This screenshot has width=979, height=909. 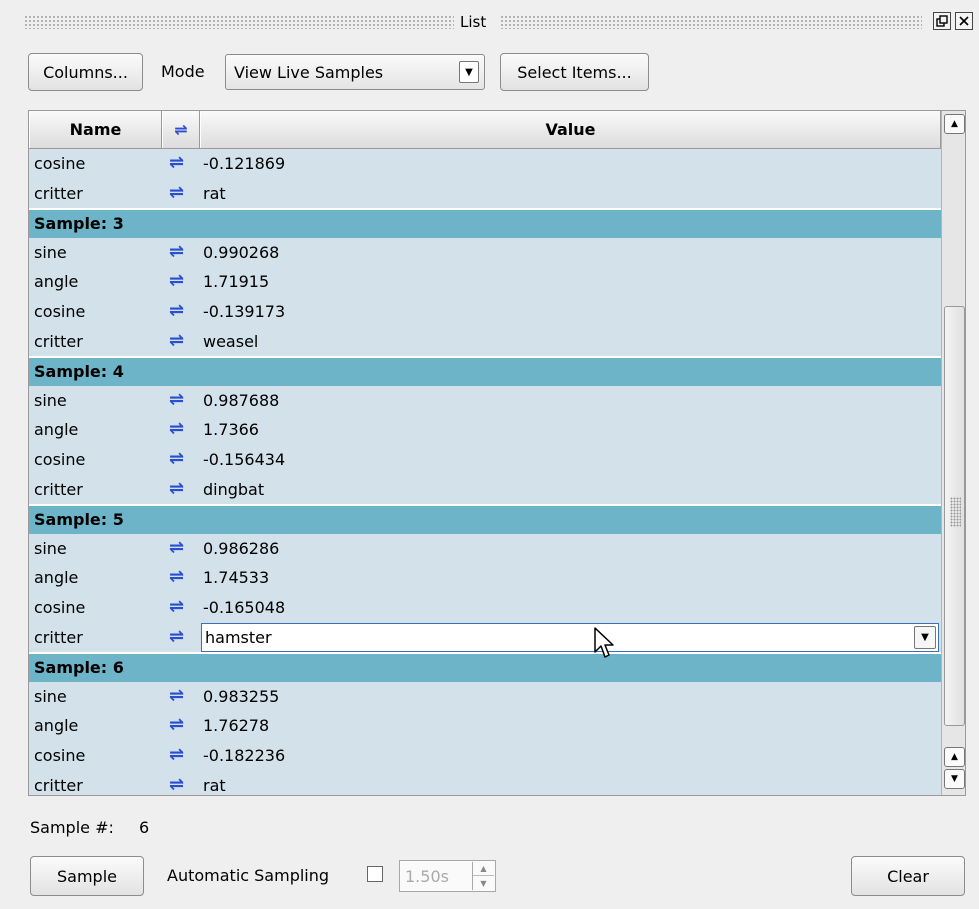 What do you see at coordinates (241, 548) in the screenshot?
I see `row-value: 0.986286` at bounding box center [241, 548].